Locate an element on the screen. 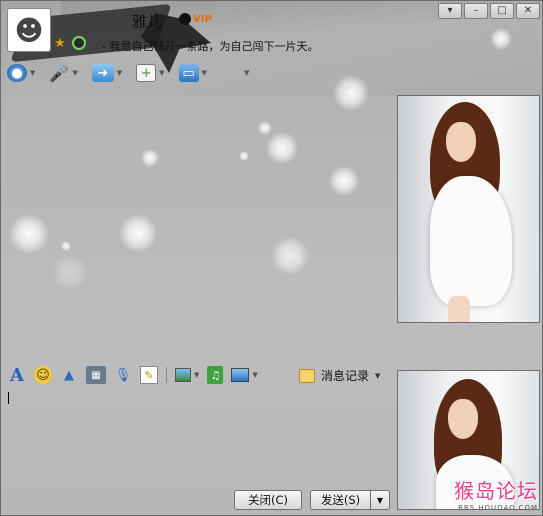 The image size is (543, 516). vip-label: VIP is located at coordinates (202, 19).